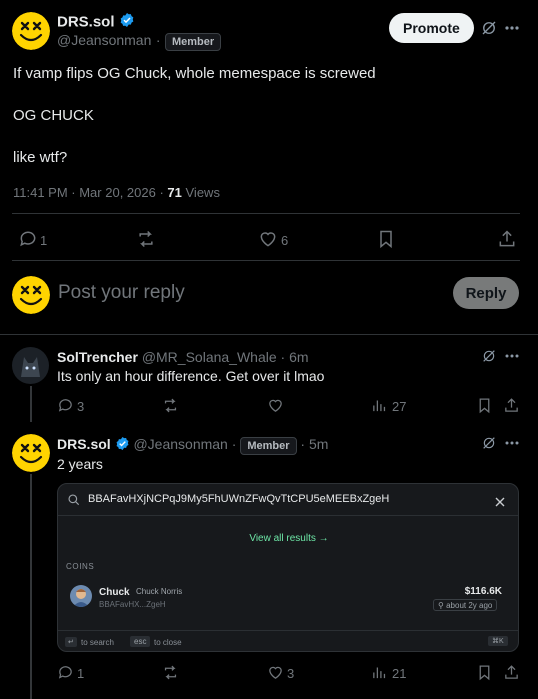 Image resolution: width=538 pixels, height=699 pixels. Describe the element at coordinates (84, 444) in the screenshot. I see `reply-author-name: DRS.sol` at that location.